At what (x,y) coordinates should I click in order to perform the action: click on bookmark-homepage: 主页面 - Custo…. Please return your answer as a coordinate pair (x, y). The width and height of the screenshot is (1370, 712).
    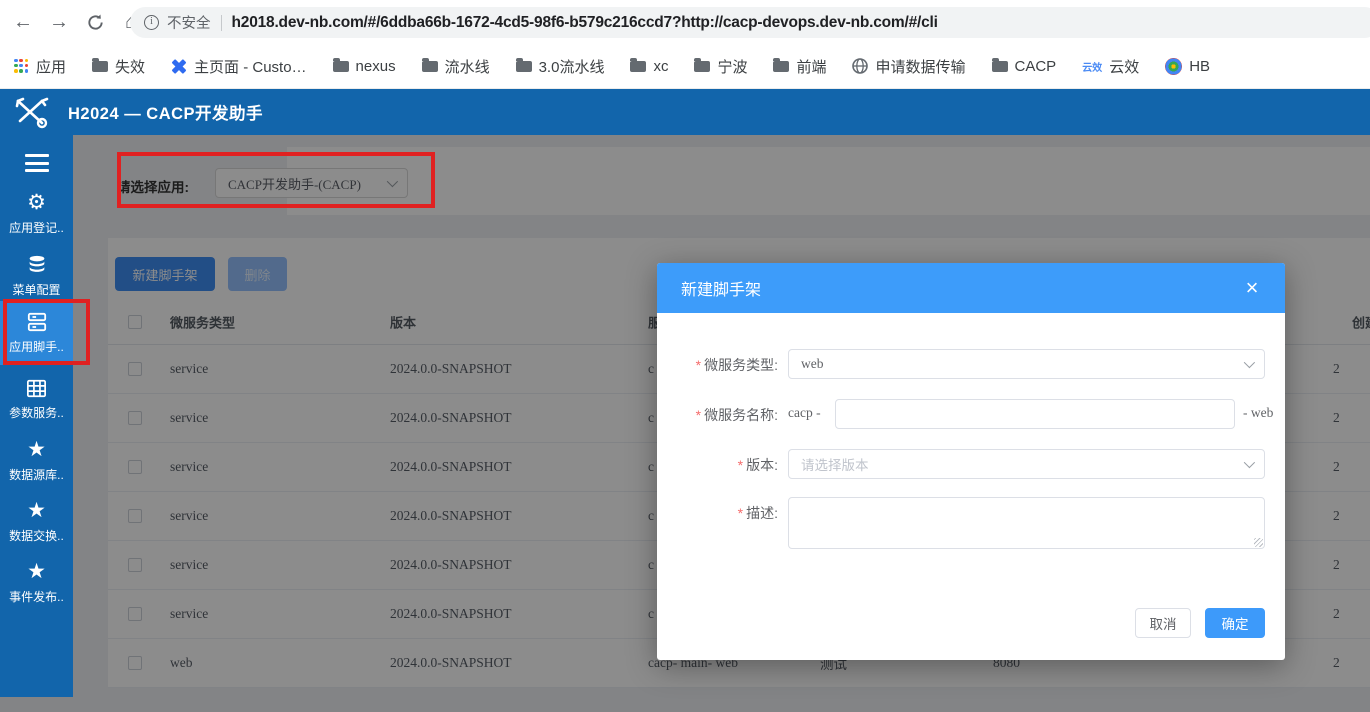
    Looking at the image, I should click on (239, 66).